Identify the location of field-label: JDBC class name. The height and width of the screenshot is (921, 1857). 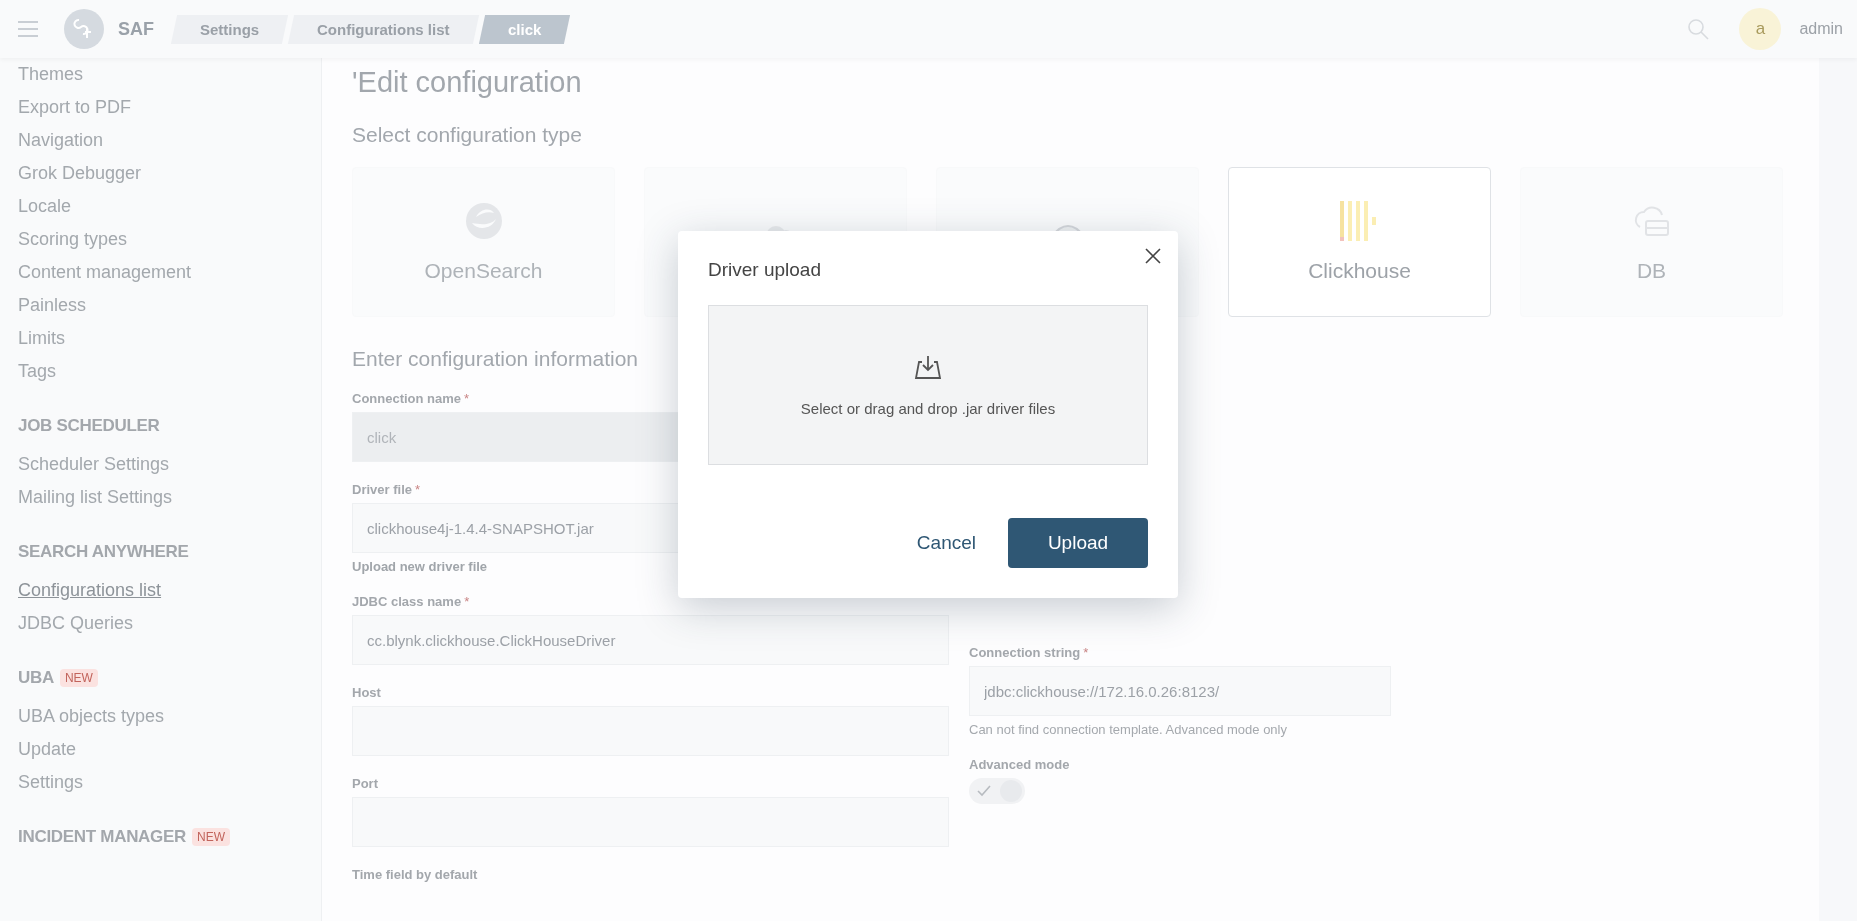
(407, 601).